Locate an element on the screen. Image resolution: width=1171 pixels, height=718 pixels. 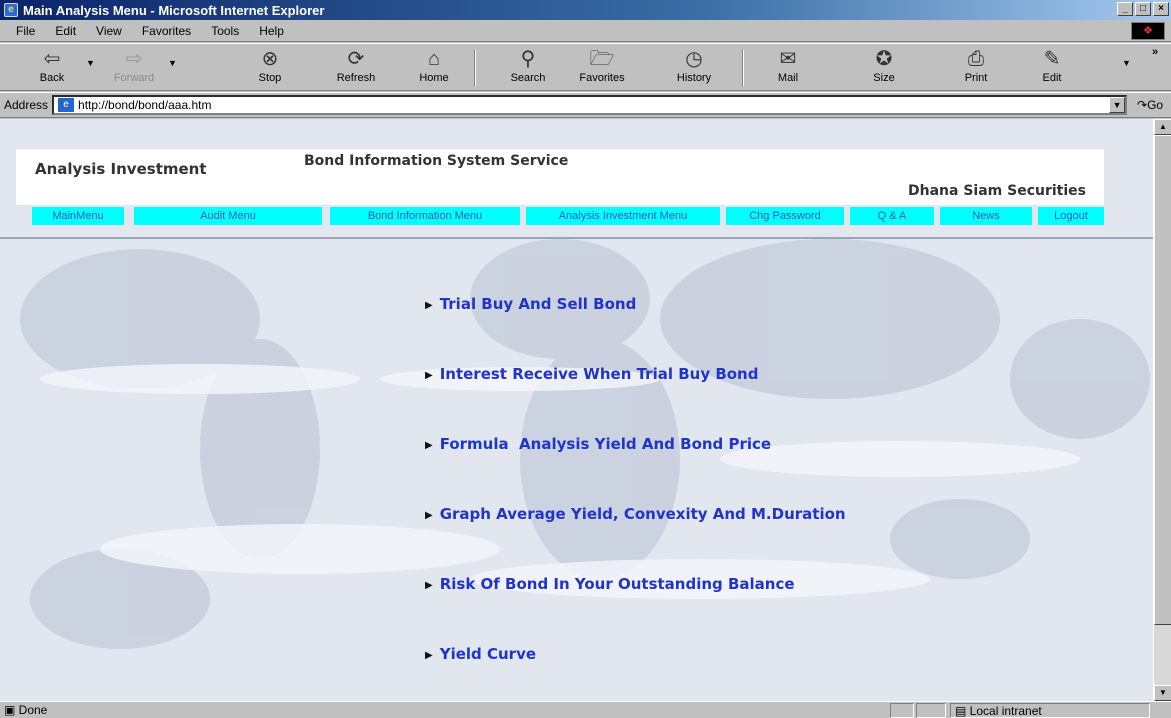
size-button: ✪ Size is located at coordinates (884, 68).